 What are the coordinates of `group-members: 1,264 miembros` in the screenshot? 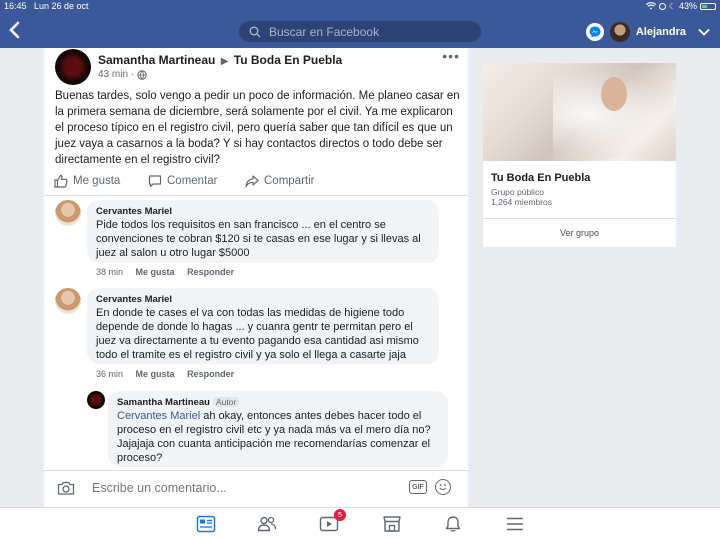 It's located at (521, 202).